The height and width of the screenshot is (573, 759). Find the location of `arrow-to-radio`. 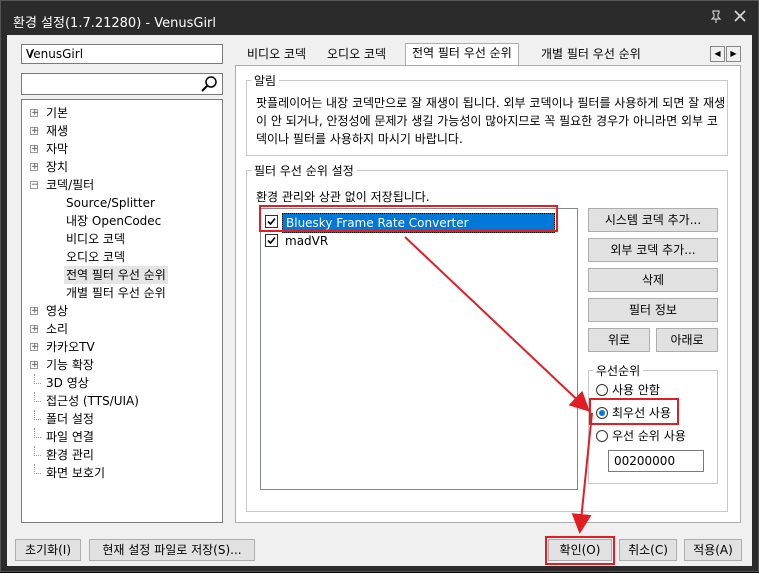

arrow-to-radio is located at coordinates (497, 324).